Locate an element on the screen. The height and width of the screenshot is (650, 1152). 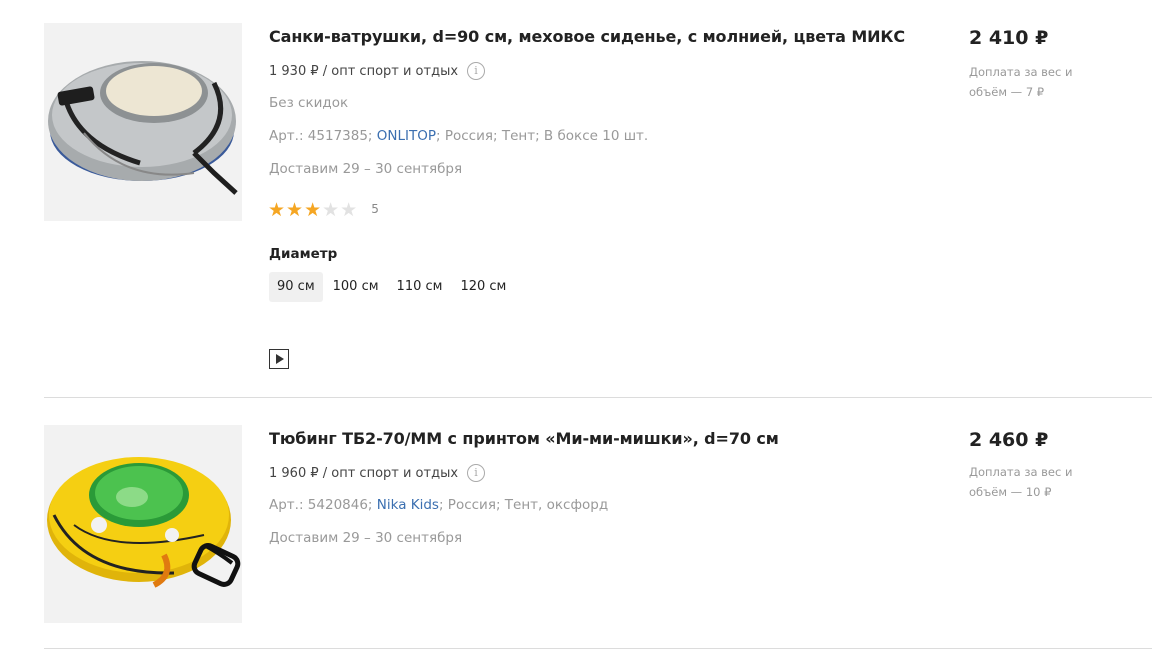
option-120: 120 см is located at coordinates (483, 287).